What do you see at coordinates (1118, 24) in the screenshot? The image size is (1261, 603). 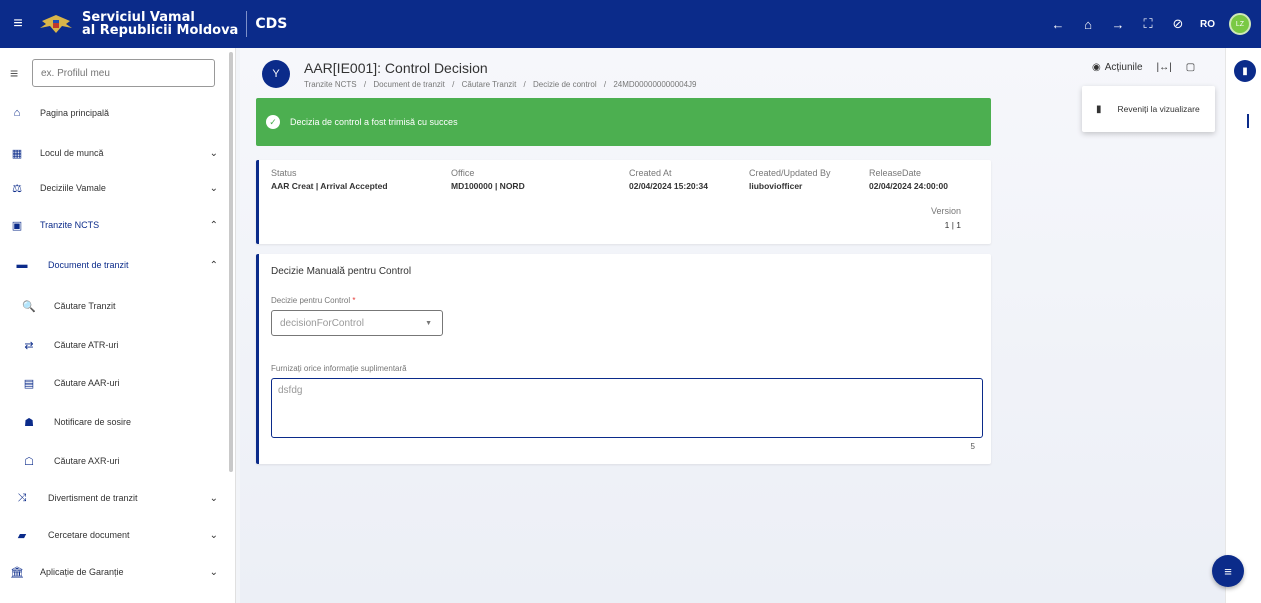 I see `forward-arrow-icon: →` at bounding box center [1118, 24].